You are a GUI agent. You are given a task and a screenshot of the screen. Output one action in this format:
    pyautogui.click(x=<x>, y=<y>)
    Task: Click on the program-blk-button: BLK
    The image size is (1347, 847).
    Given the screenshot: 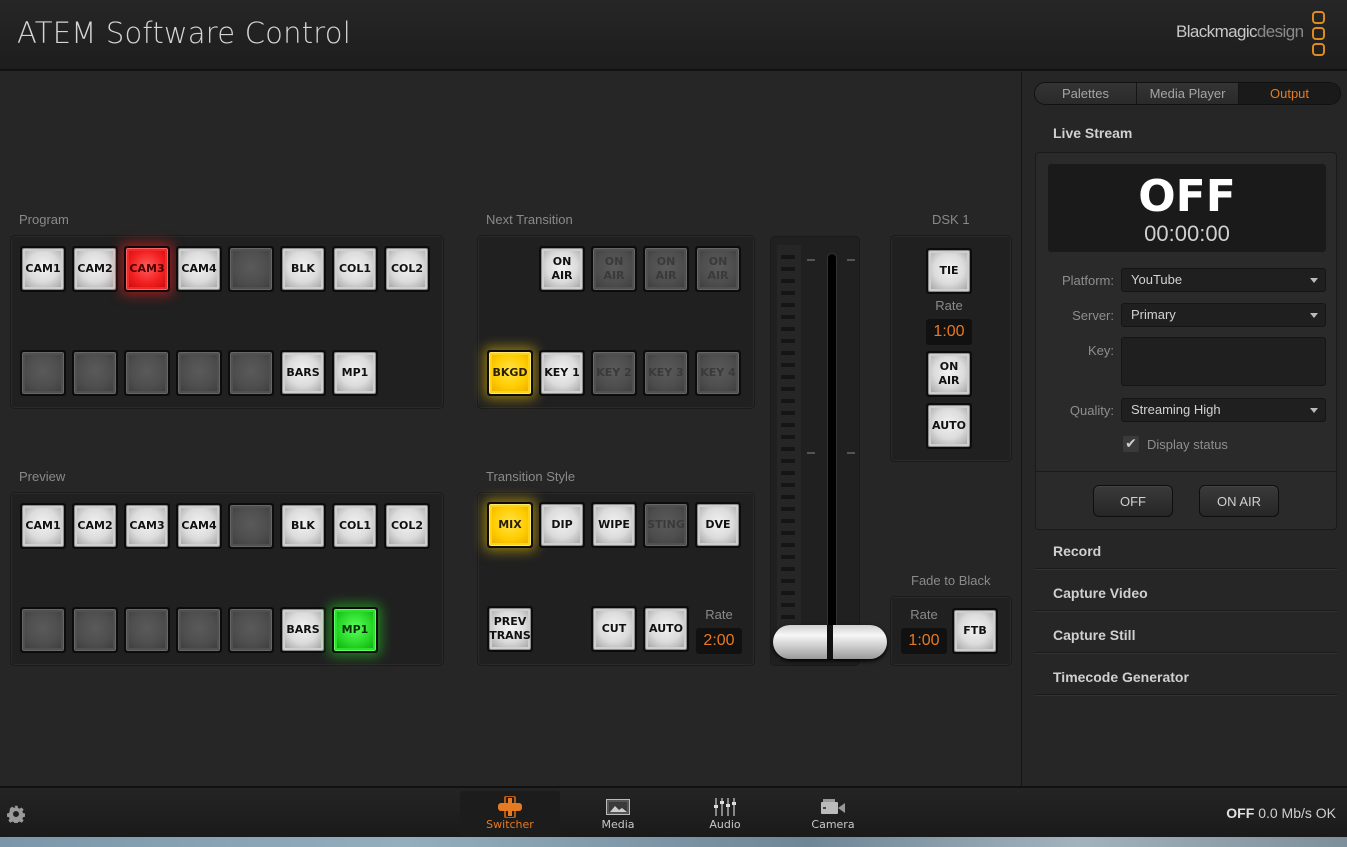 What is the action you would take?
    pyautogui.click(x=303, y=269)
    